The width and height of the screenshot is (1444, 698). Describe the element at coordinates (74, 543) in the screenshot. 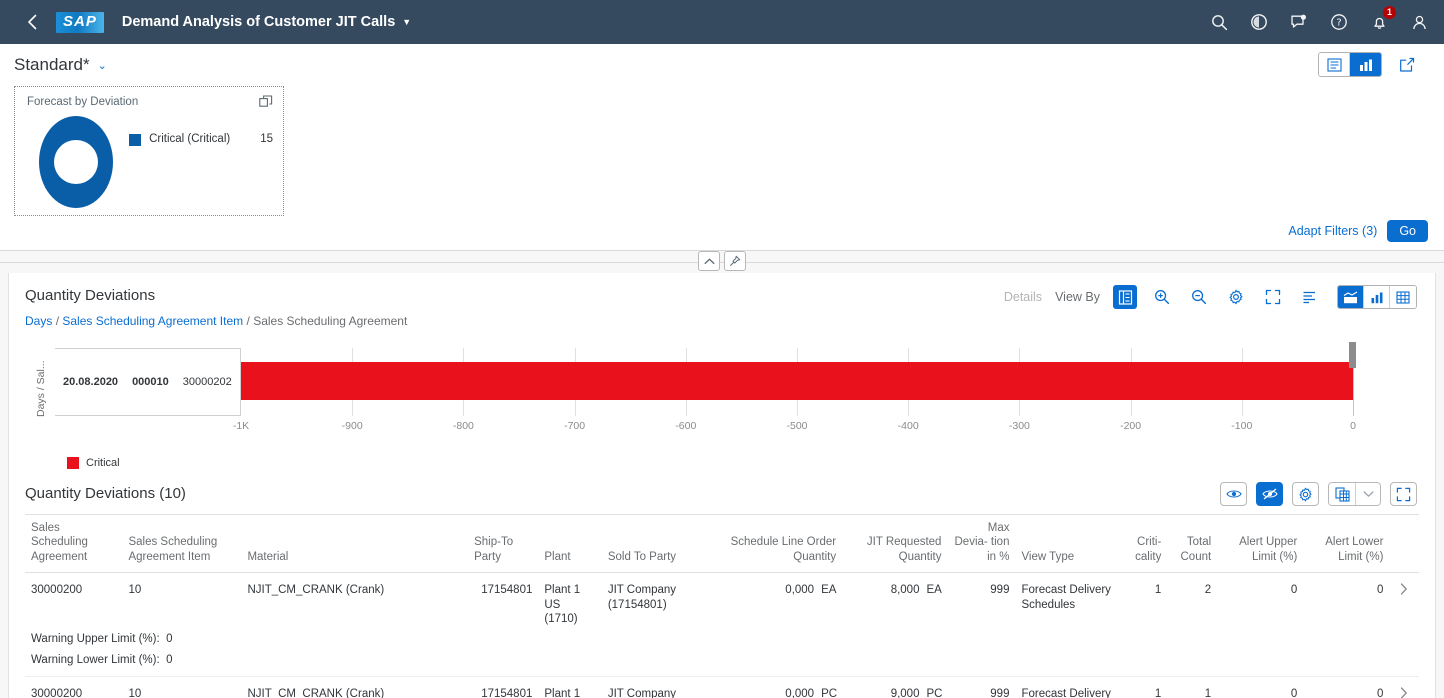

I see `column-header-sales-scheduling-agreement: Sales Scheduling Agreement` at that location.